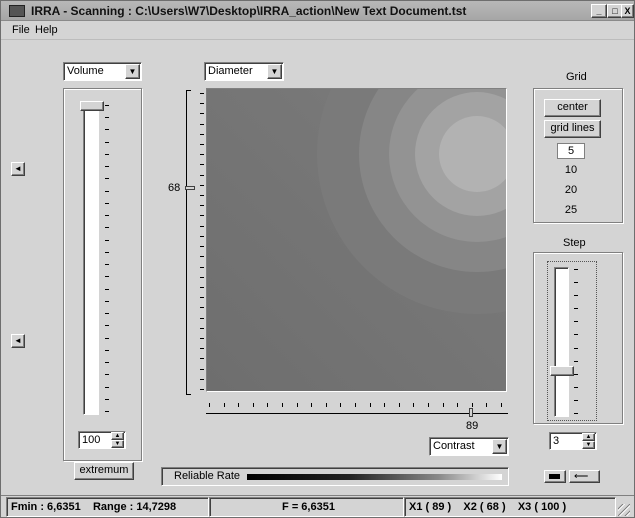 The image size is (635, 518). What do you see at coordinates (484, 507) in the screenshot?
I see `status-x2: X2 ( 68 )` at bounding box center [484, 507].